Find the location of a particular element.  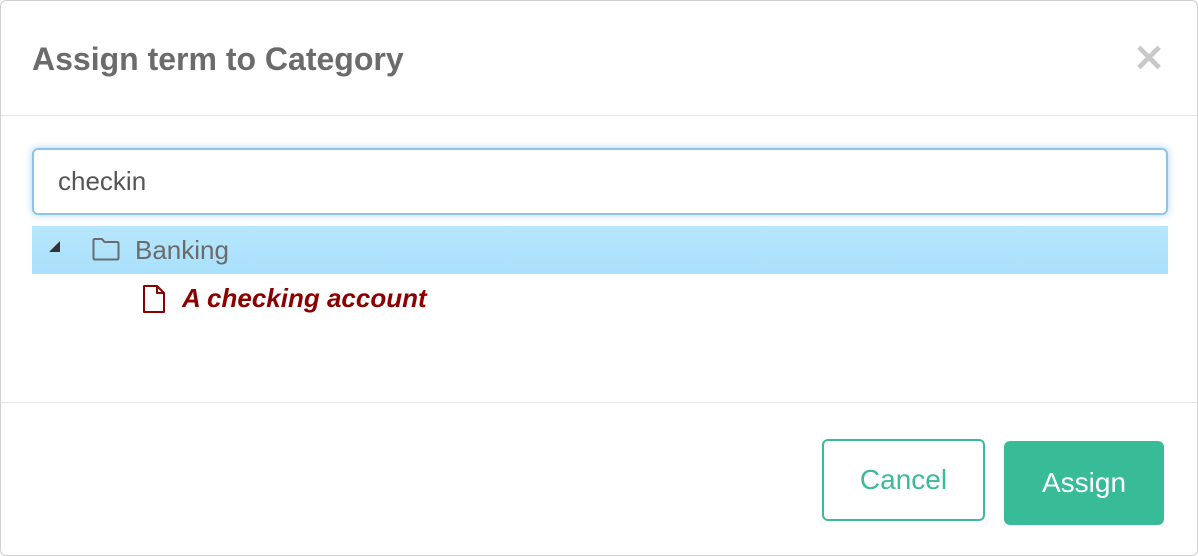

tree-node-checking-account: A checking account is located at coordinates (600, 298).